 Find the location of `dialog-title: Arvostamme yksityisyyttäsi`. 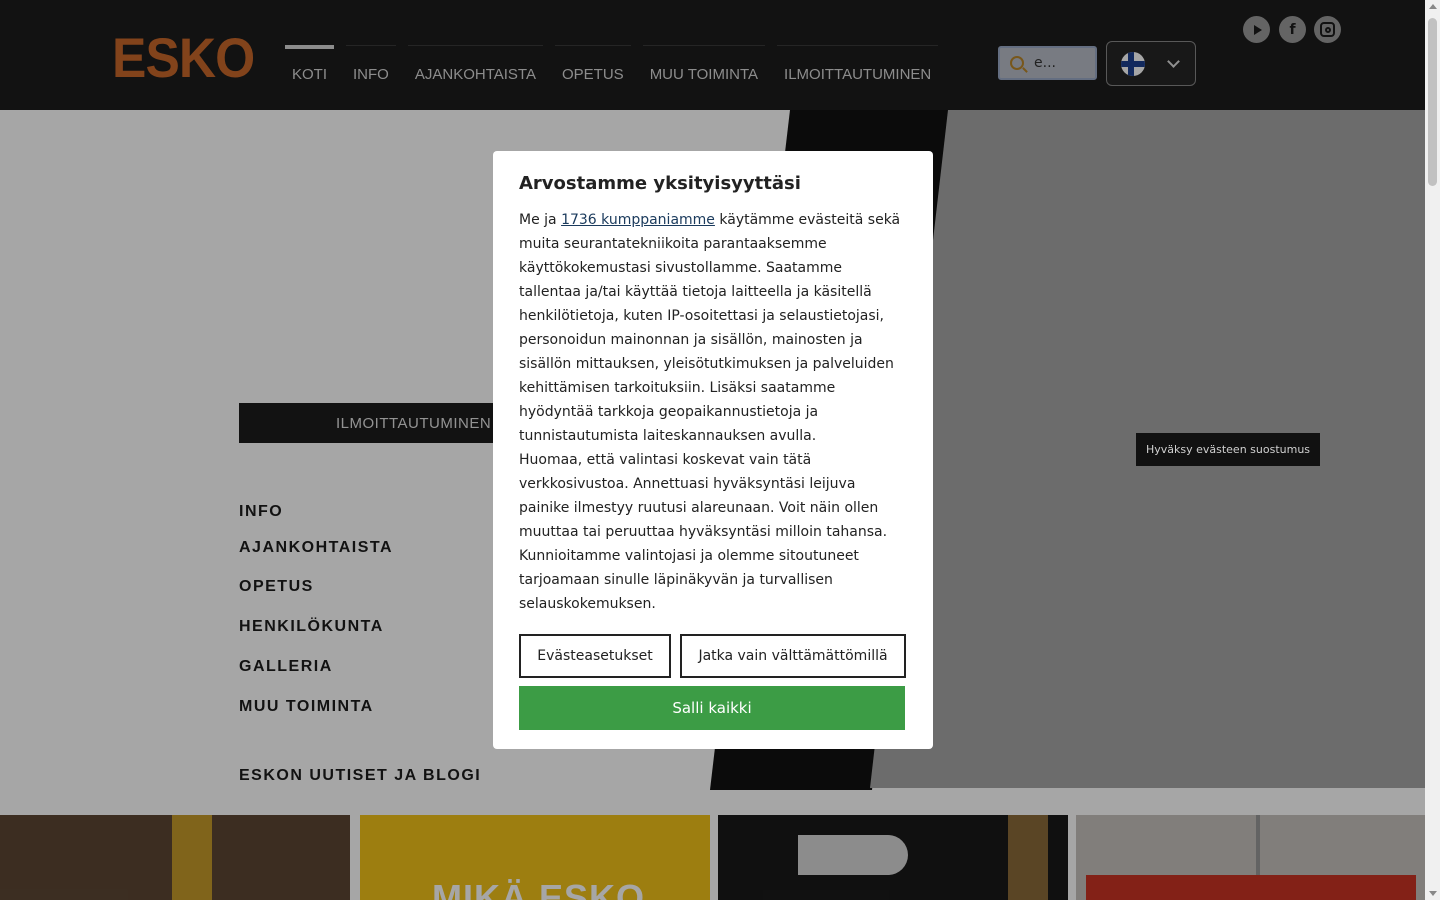

dialog-title: Arvostamme yksityisyyttäsi is located at coordinates (660, 183).